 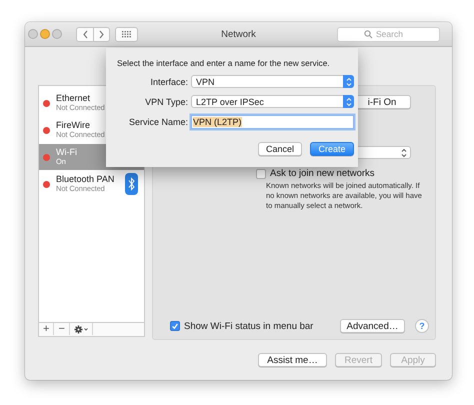 I want to click on search-field: Search, so click(x=388, y=34).